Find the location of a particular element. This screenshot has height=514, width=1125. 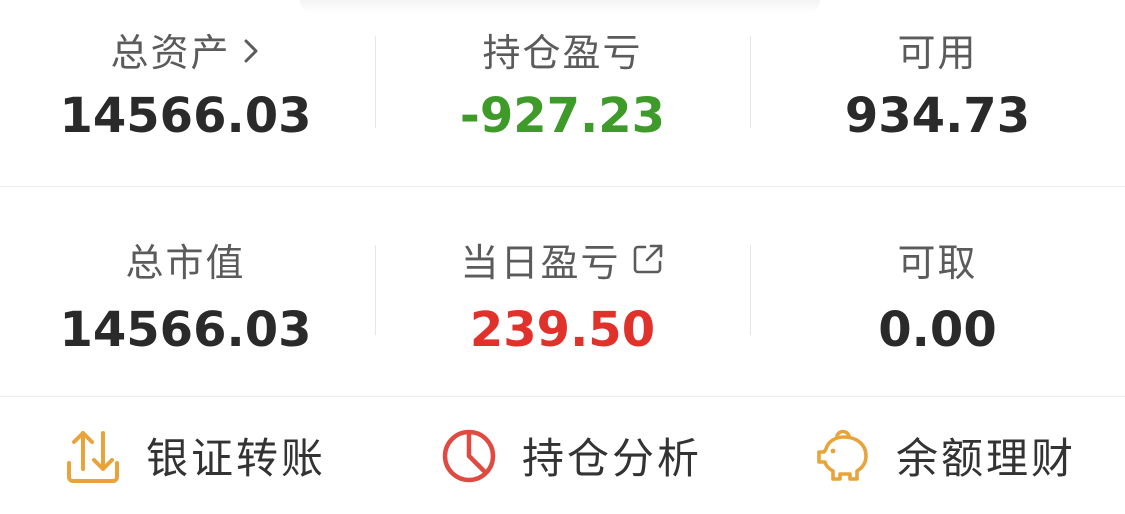

market-value-cell: 总市值 14566.03 is located at coordinates (187, 291).